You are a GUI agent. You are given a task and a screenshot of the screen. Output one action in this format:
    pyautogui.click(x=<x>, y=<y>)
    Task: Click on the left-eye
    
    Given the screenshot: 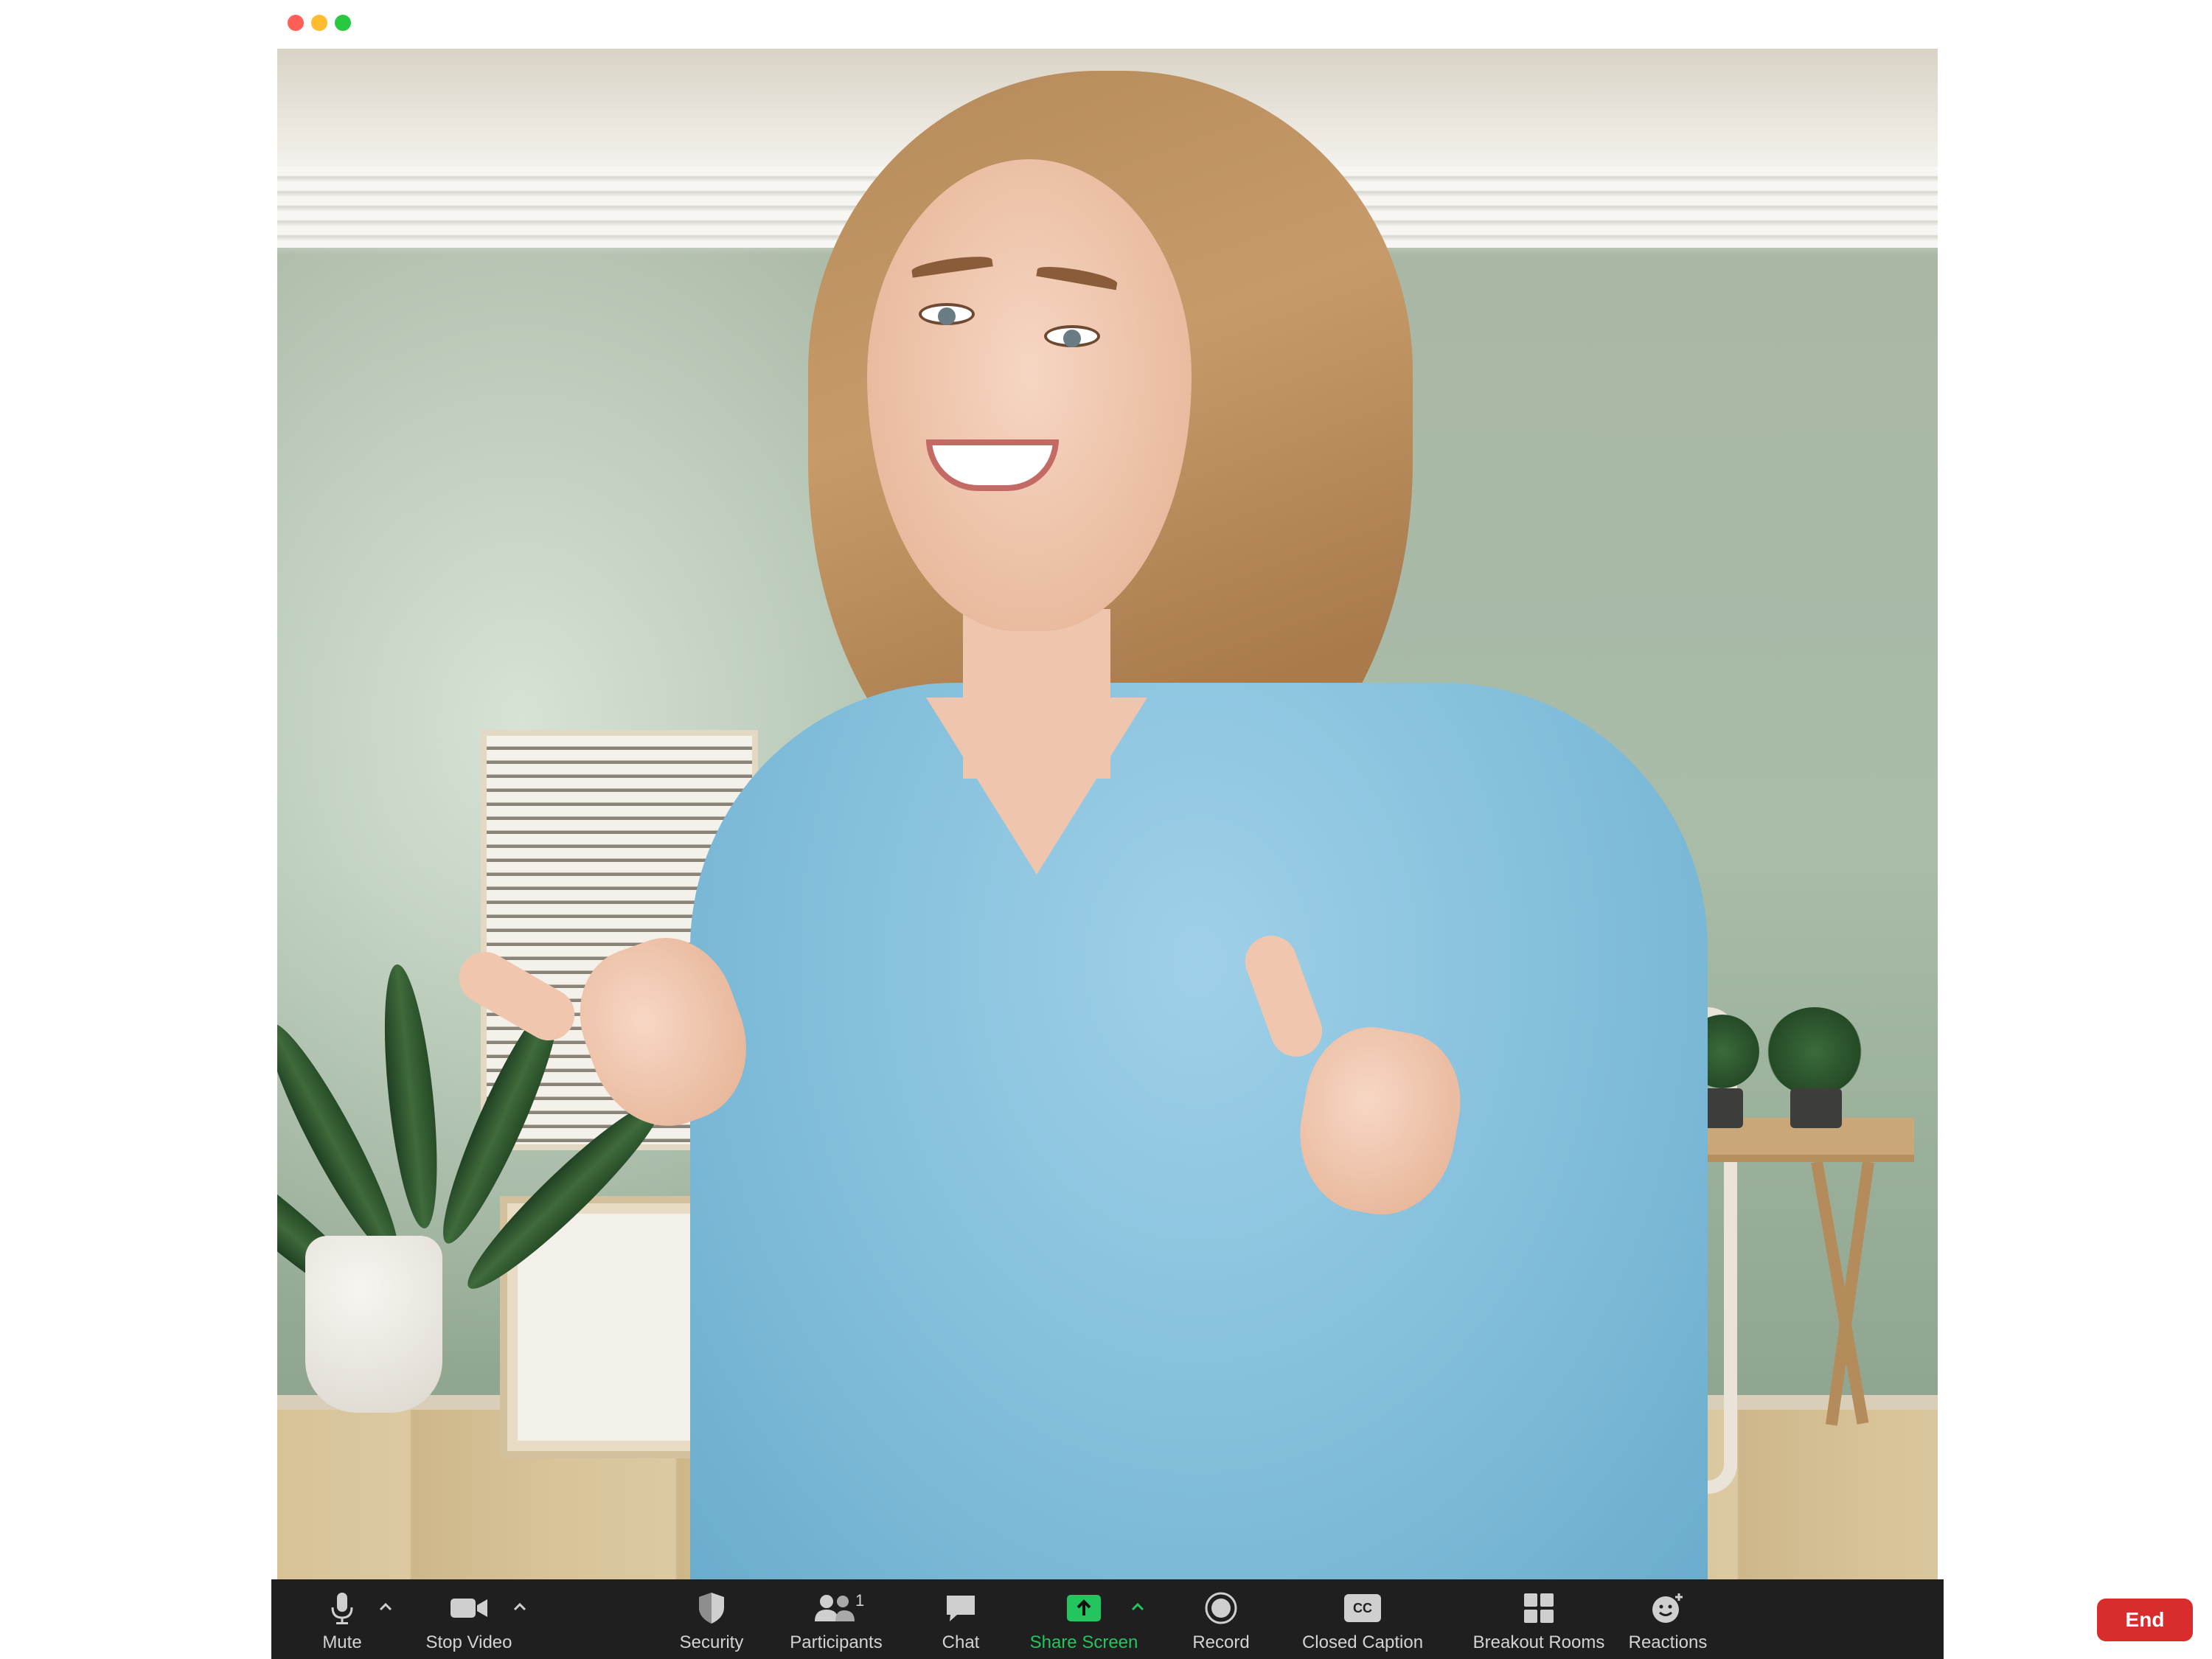 What is the action you would take?
    pyautogui.click(x=947, y=314)
    